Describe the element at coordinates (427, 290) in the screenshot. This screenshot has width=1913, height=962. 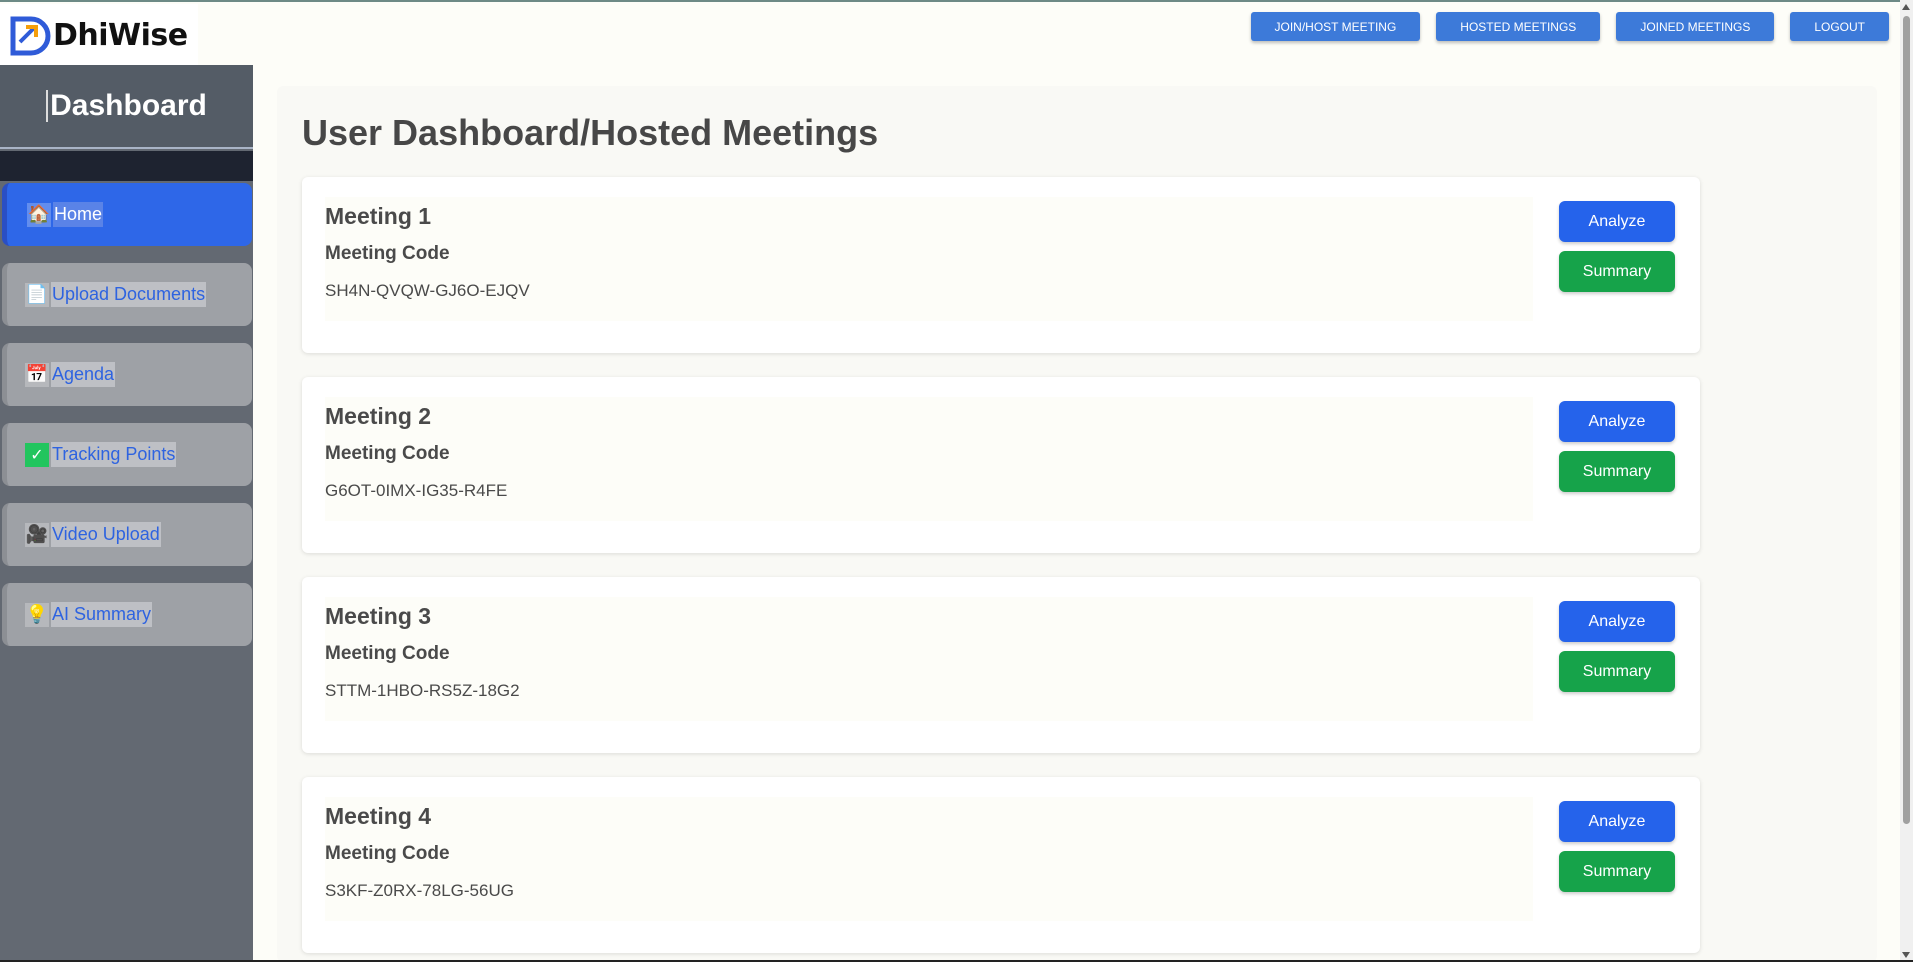
I see `meeting-code: SH4N-QVQW-GJ6O-EJQV` at that location.